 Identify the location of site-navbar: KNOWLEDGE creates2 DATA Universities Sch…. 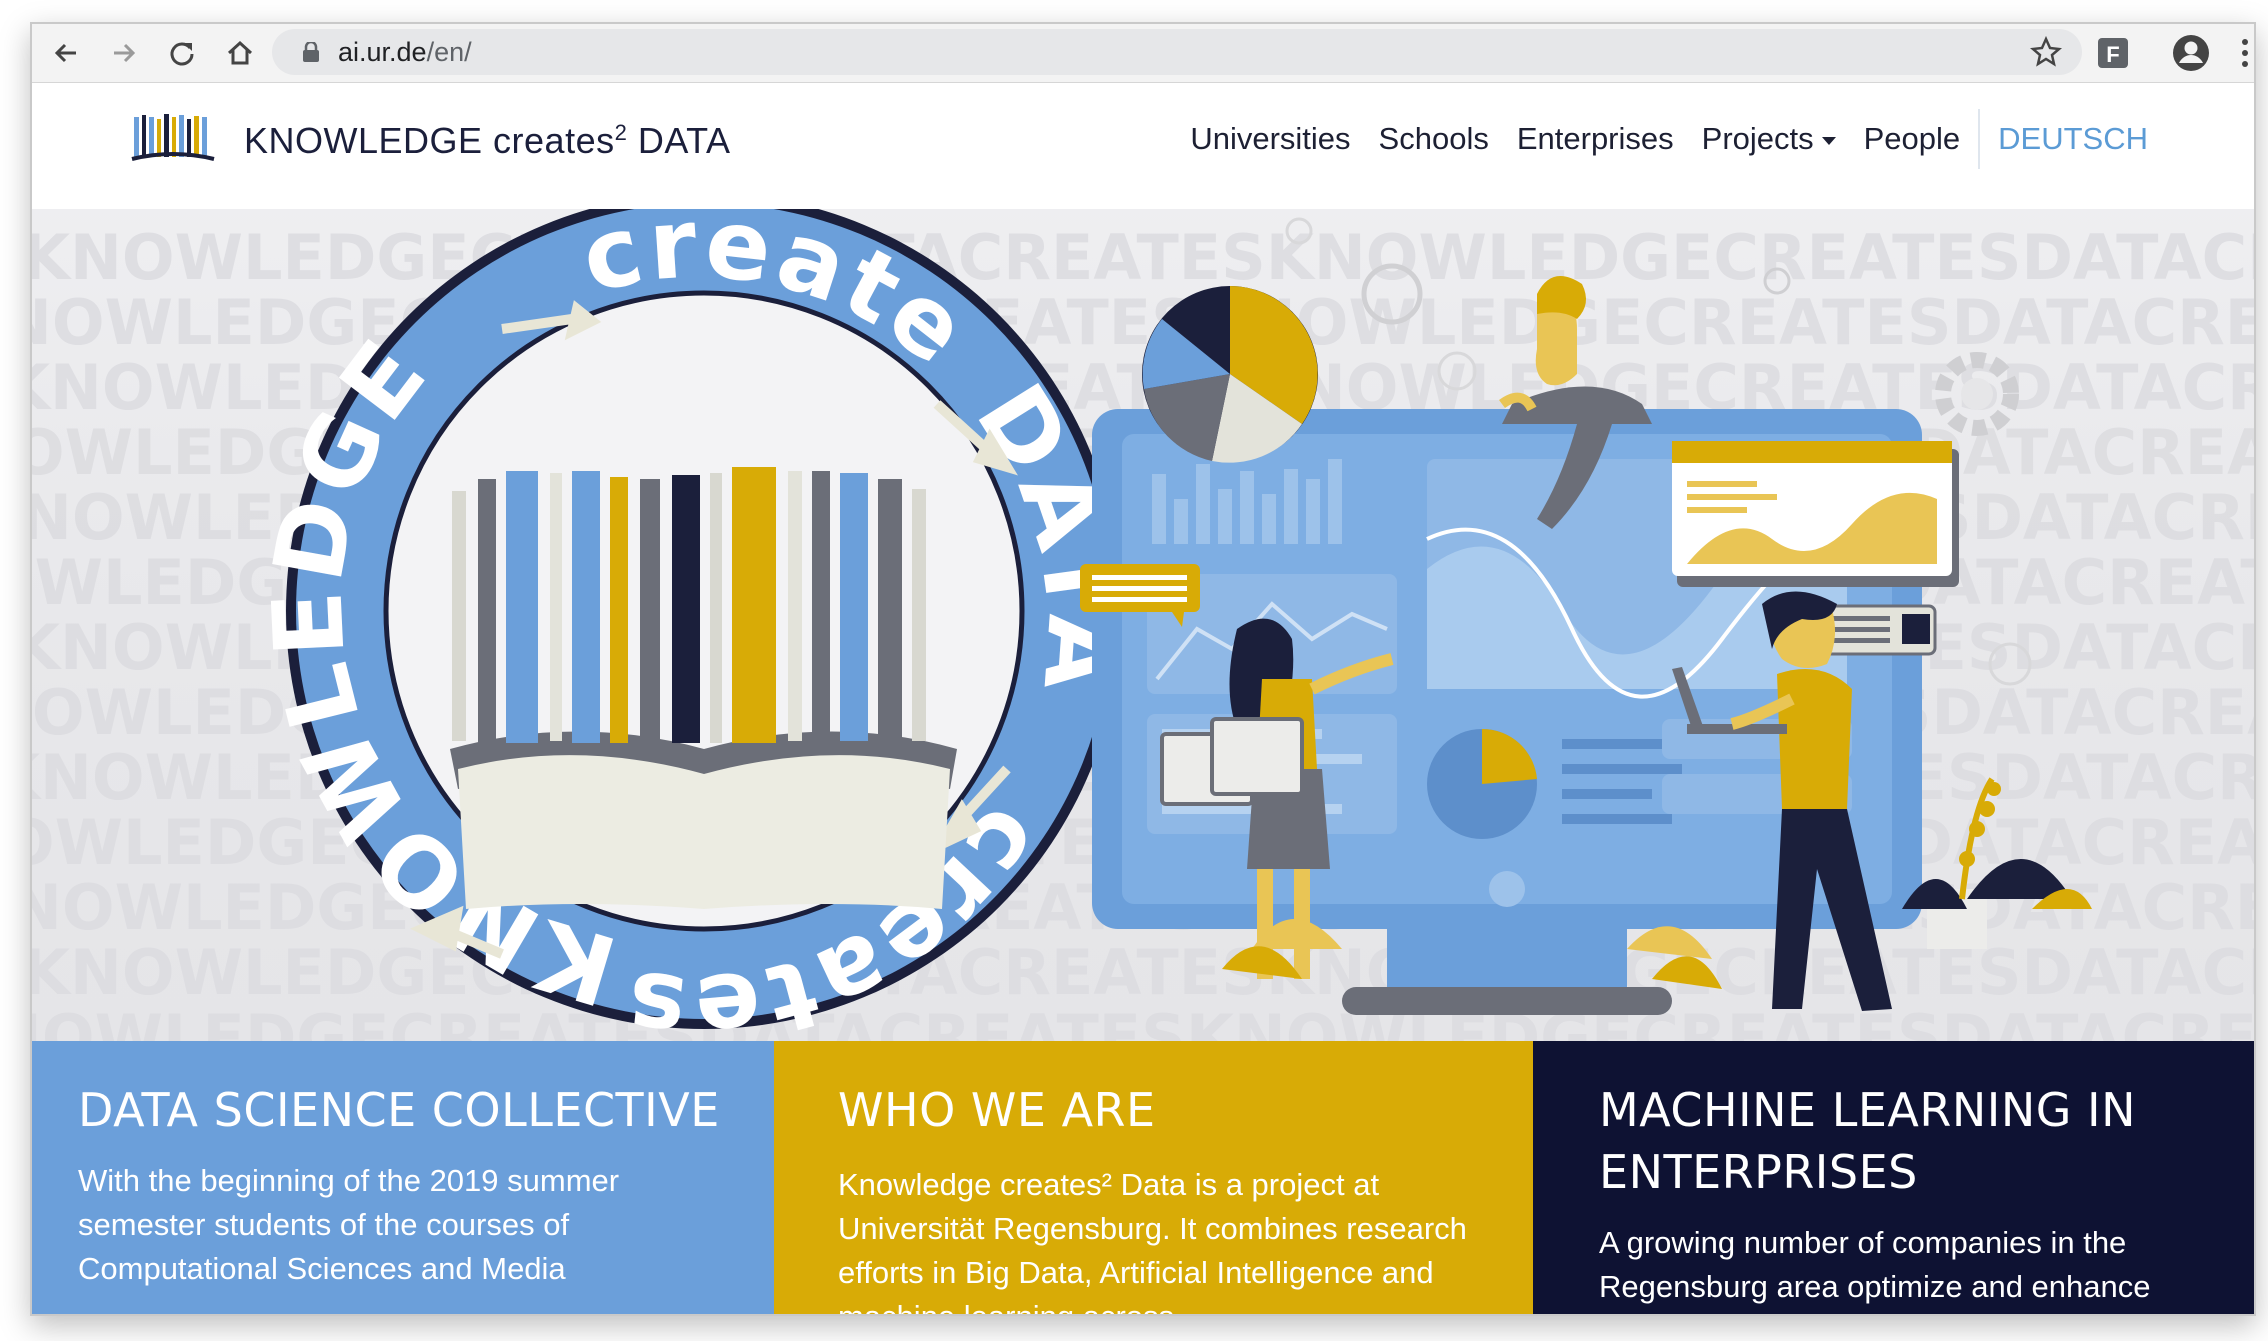
(1143, 146).